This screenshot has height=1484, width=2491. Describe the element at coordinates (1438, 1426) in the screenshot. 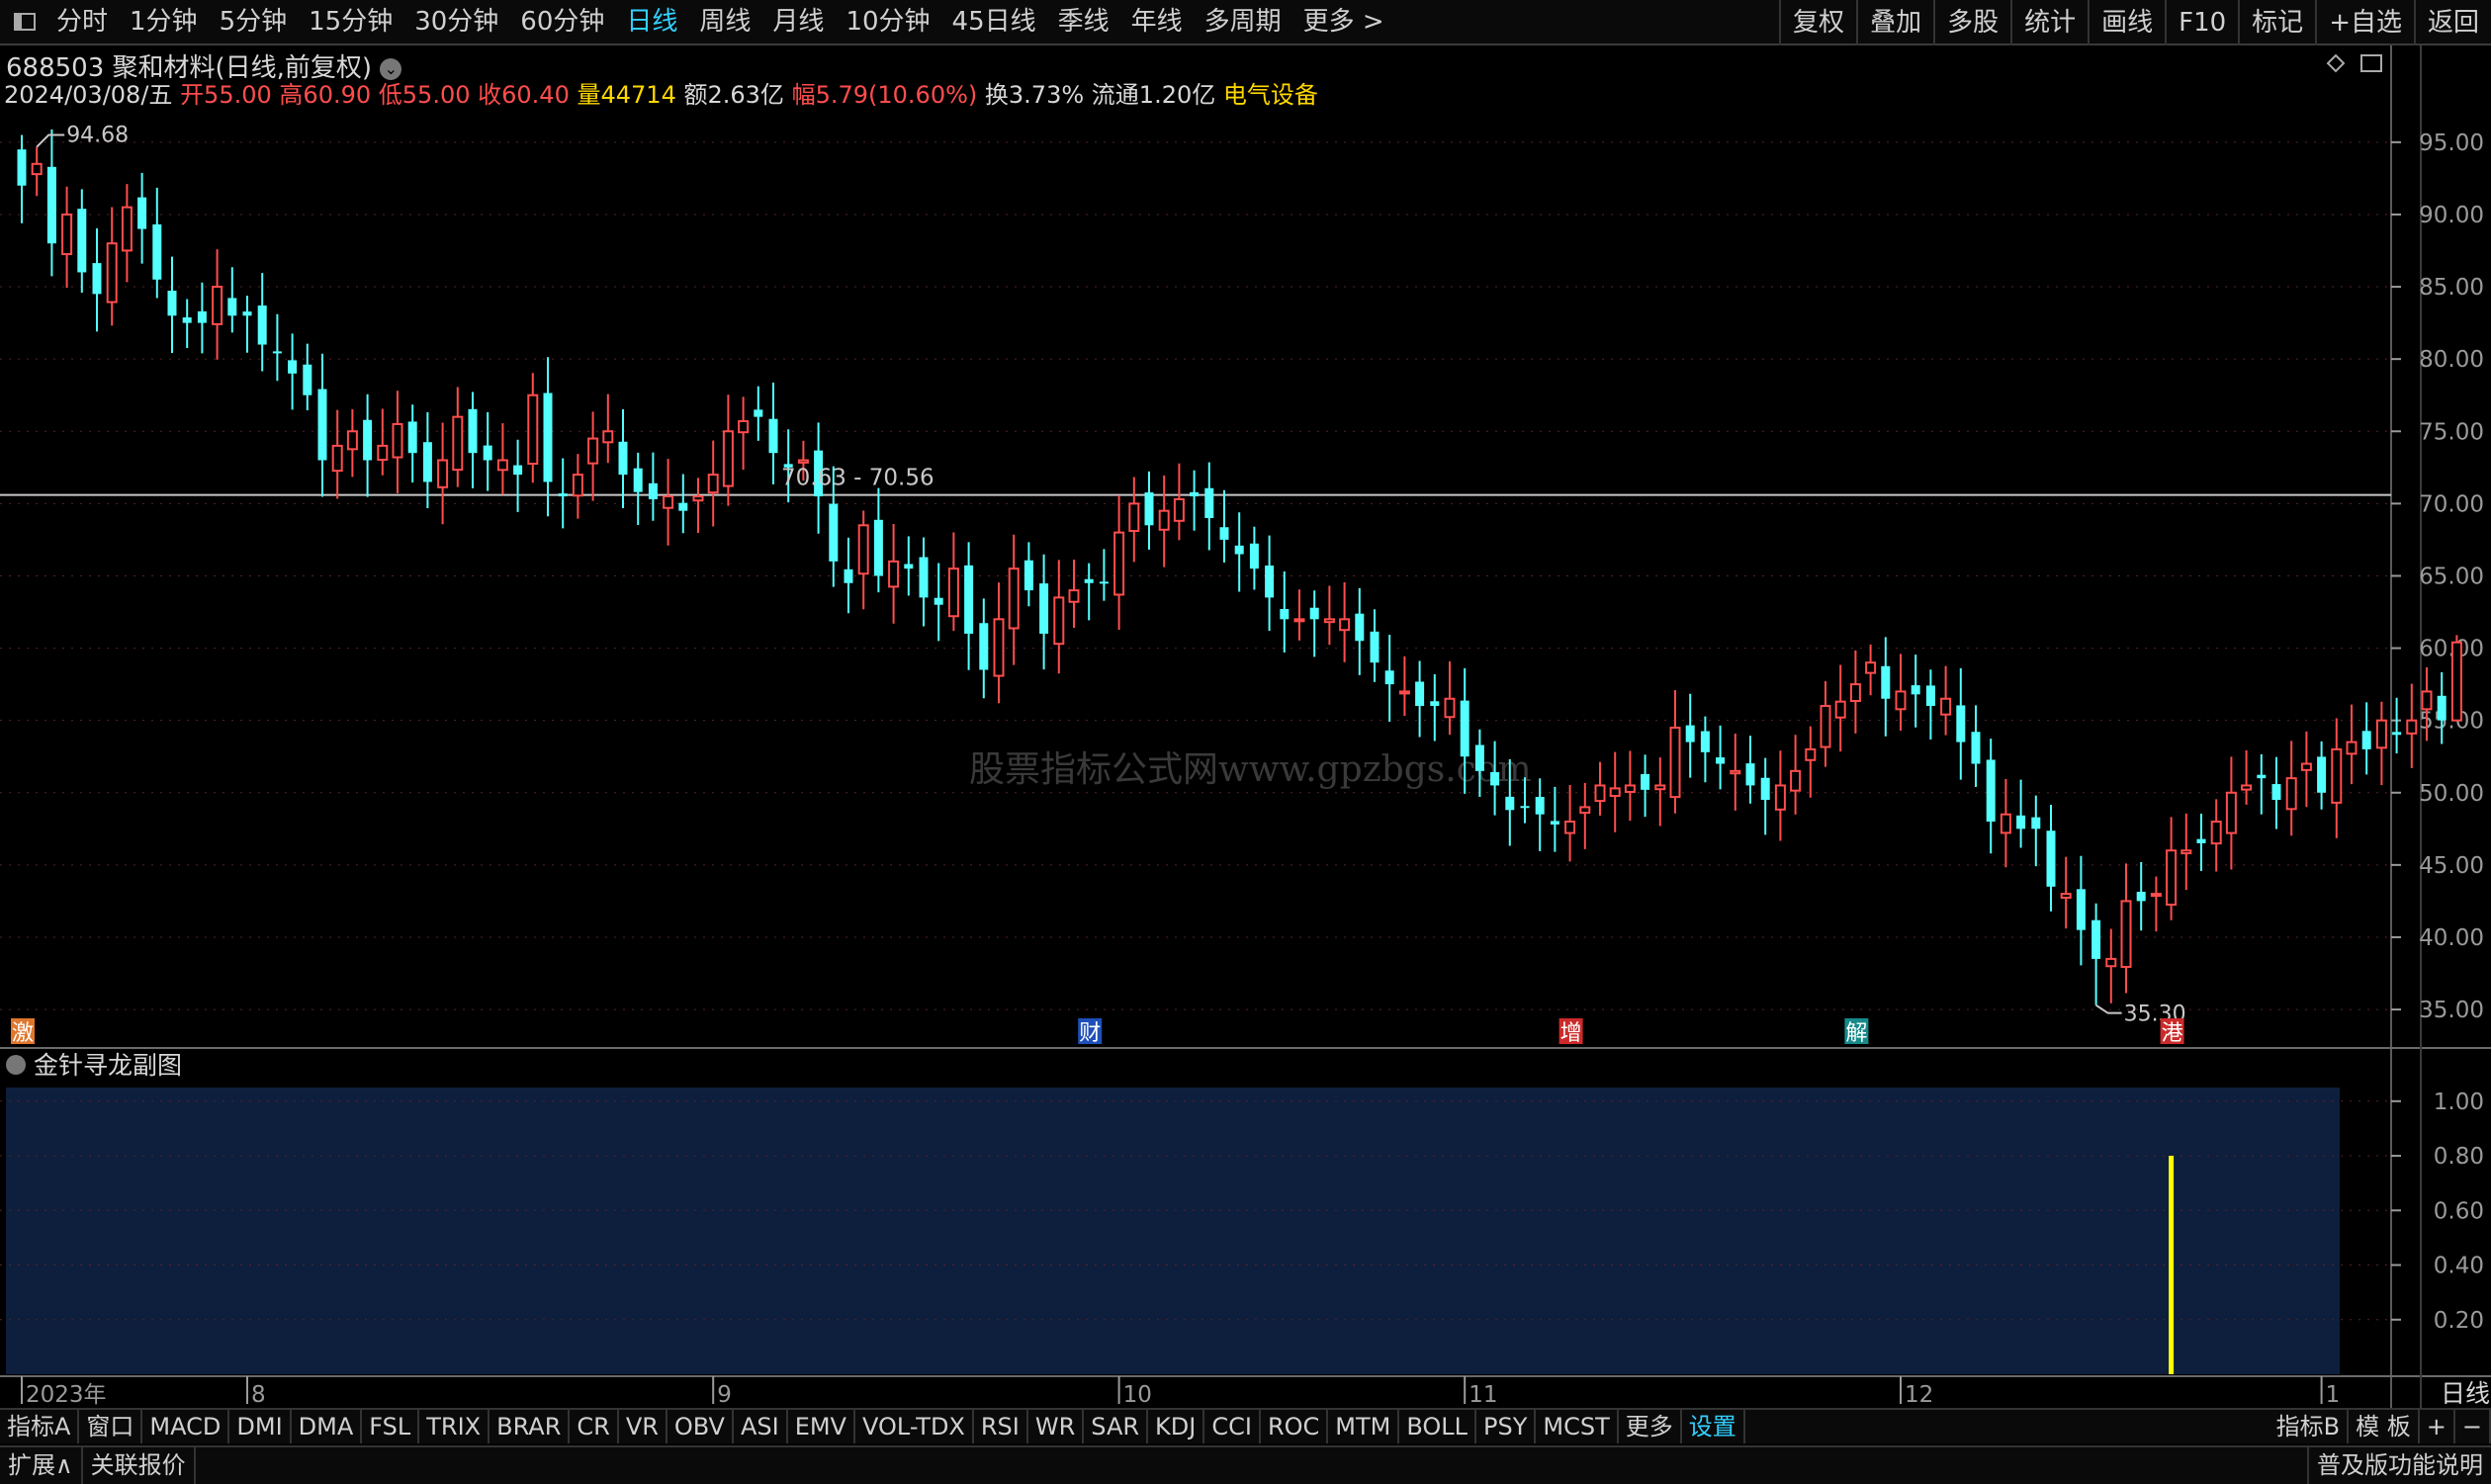

I see `indicator-tab: BOLL` at that location.